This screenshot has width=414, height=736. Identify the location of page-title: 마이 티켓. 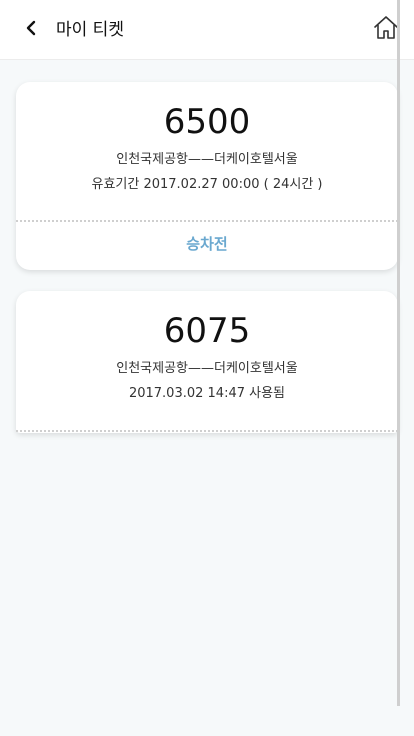
(90, 30).